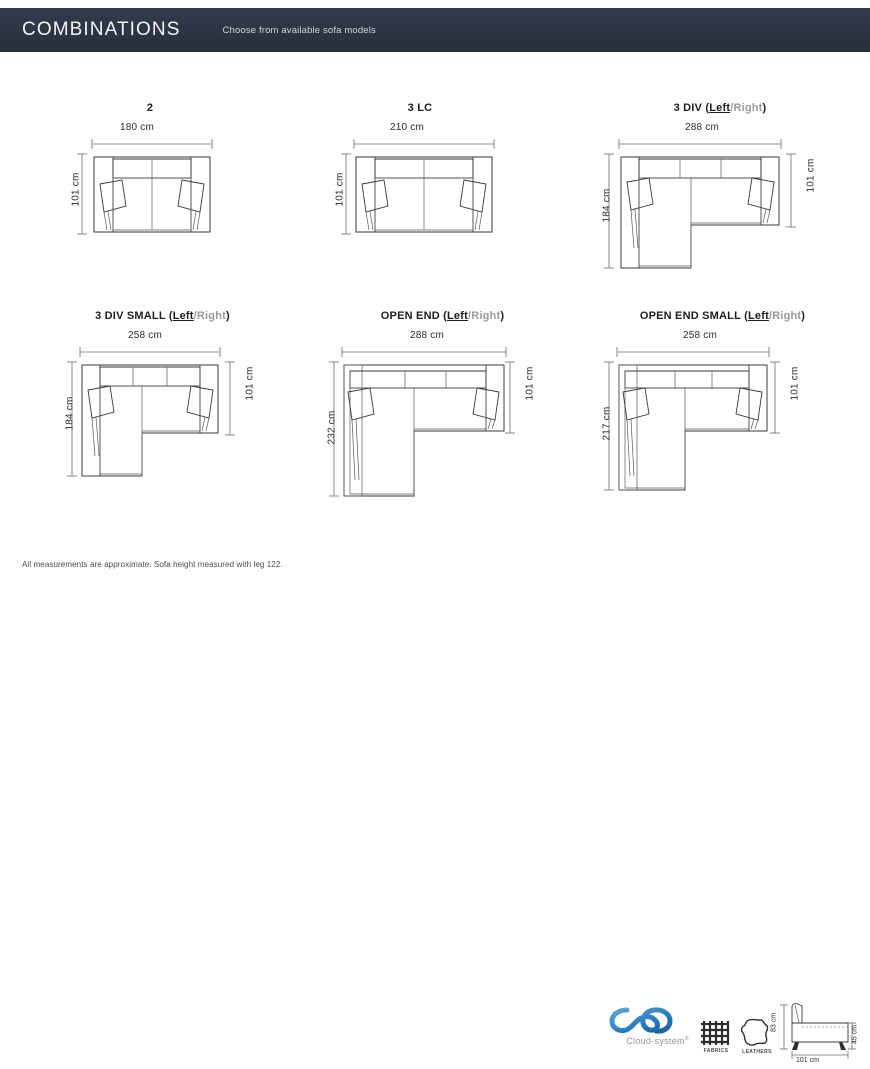 The image size is (870, 1069). I want to click on model-title: OPEN END (Left/Right), so click(442, 316).